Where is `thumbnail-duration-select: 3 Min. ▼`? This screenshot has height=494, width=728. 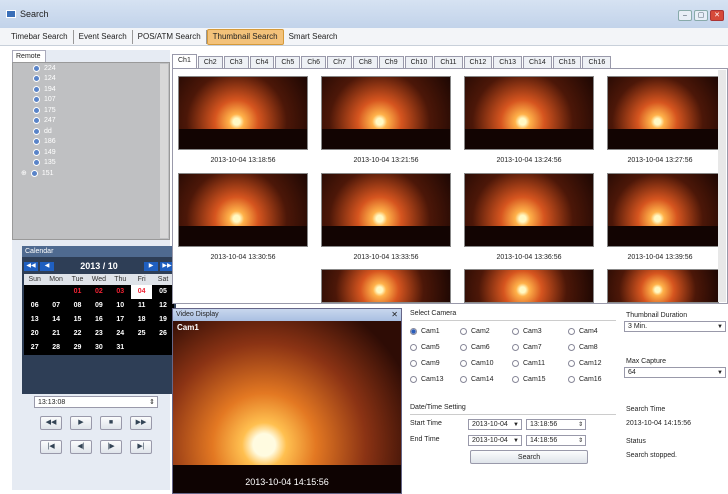 thumbnail-duration-select: 3 Min. ▼ is located at coordinates (675, 326).